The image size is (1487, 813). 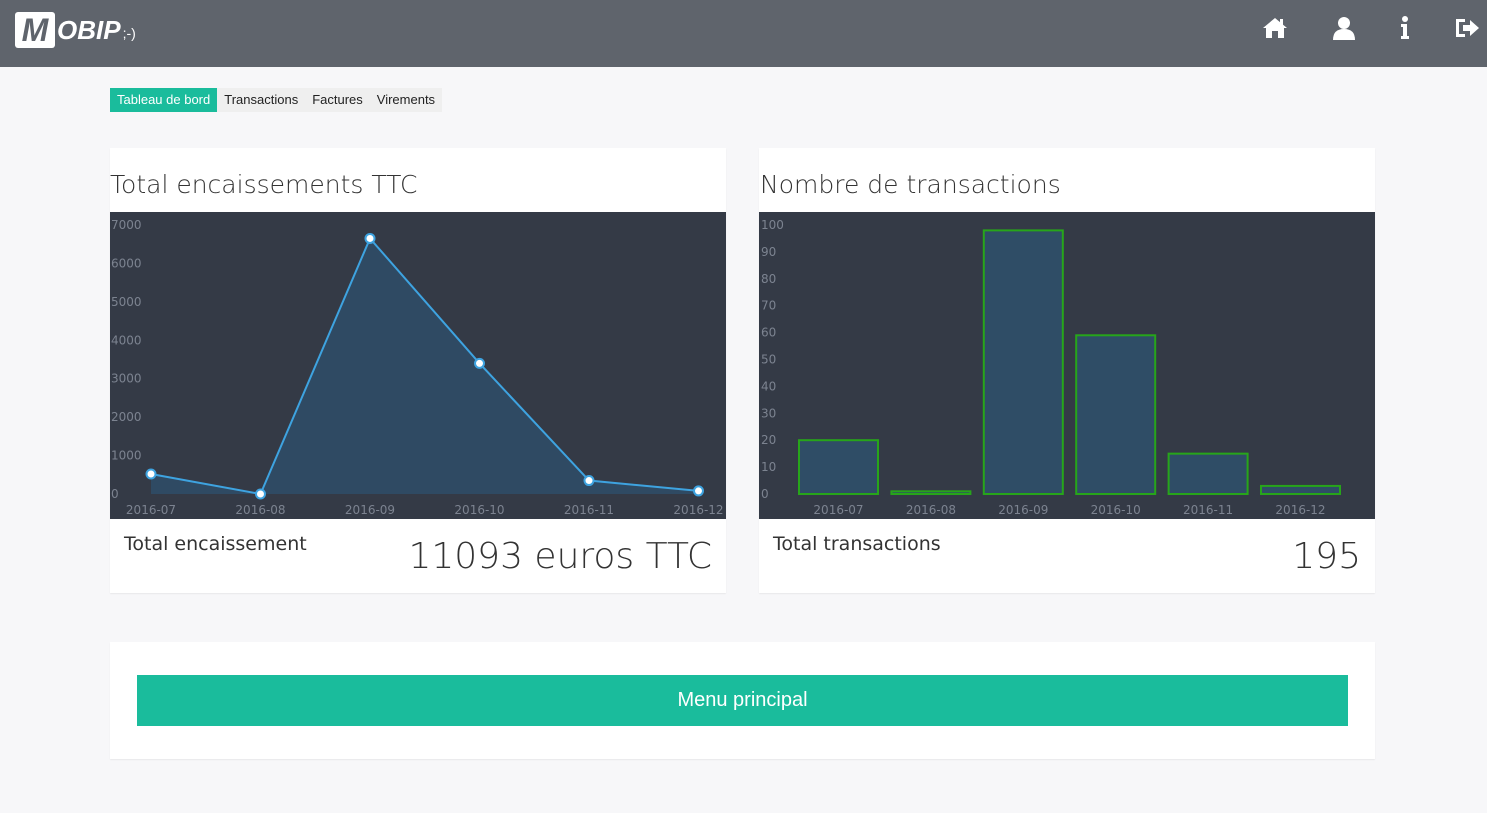 I want to click on revenue-total-value: 11093 euros TTC, so click(x=560, y=556).